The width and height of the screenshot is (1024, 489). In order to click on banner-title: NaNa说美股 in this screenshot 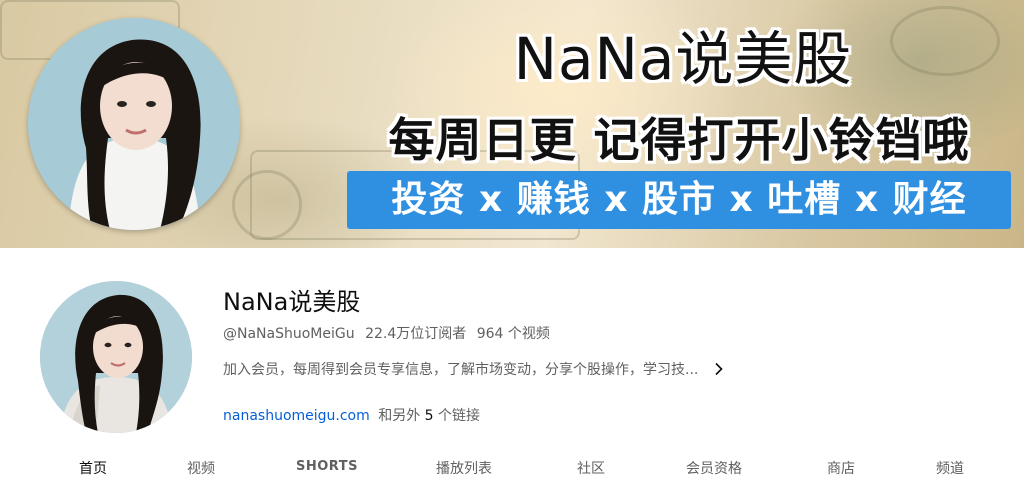, I will do `click(683, 59)`.